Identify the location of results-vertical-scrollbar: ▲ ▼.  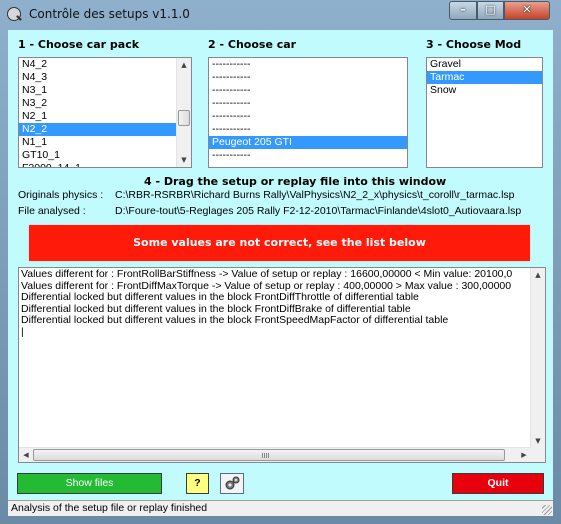
(537, 358).